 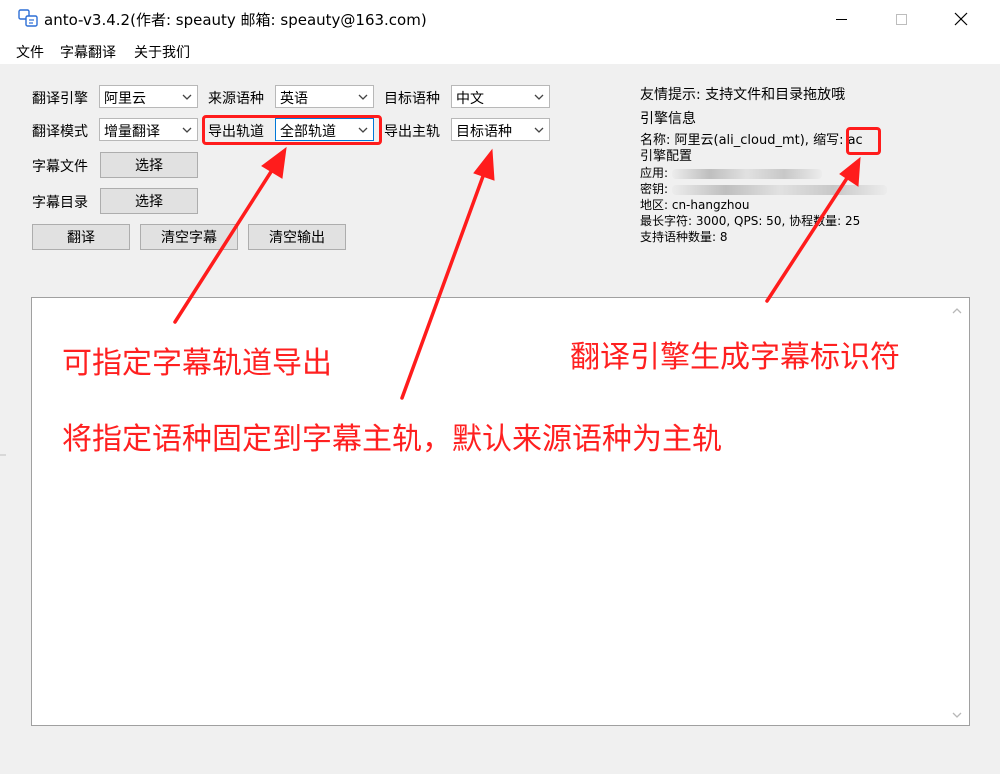 I want to click on export-main-select: 目标语种, so click(x=500, y=129).